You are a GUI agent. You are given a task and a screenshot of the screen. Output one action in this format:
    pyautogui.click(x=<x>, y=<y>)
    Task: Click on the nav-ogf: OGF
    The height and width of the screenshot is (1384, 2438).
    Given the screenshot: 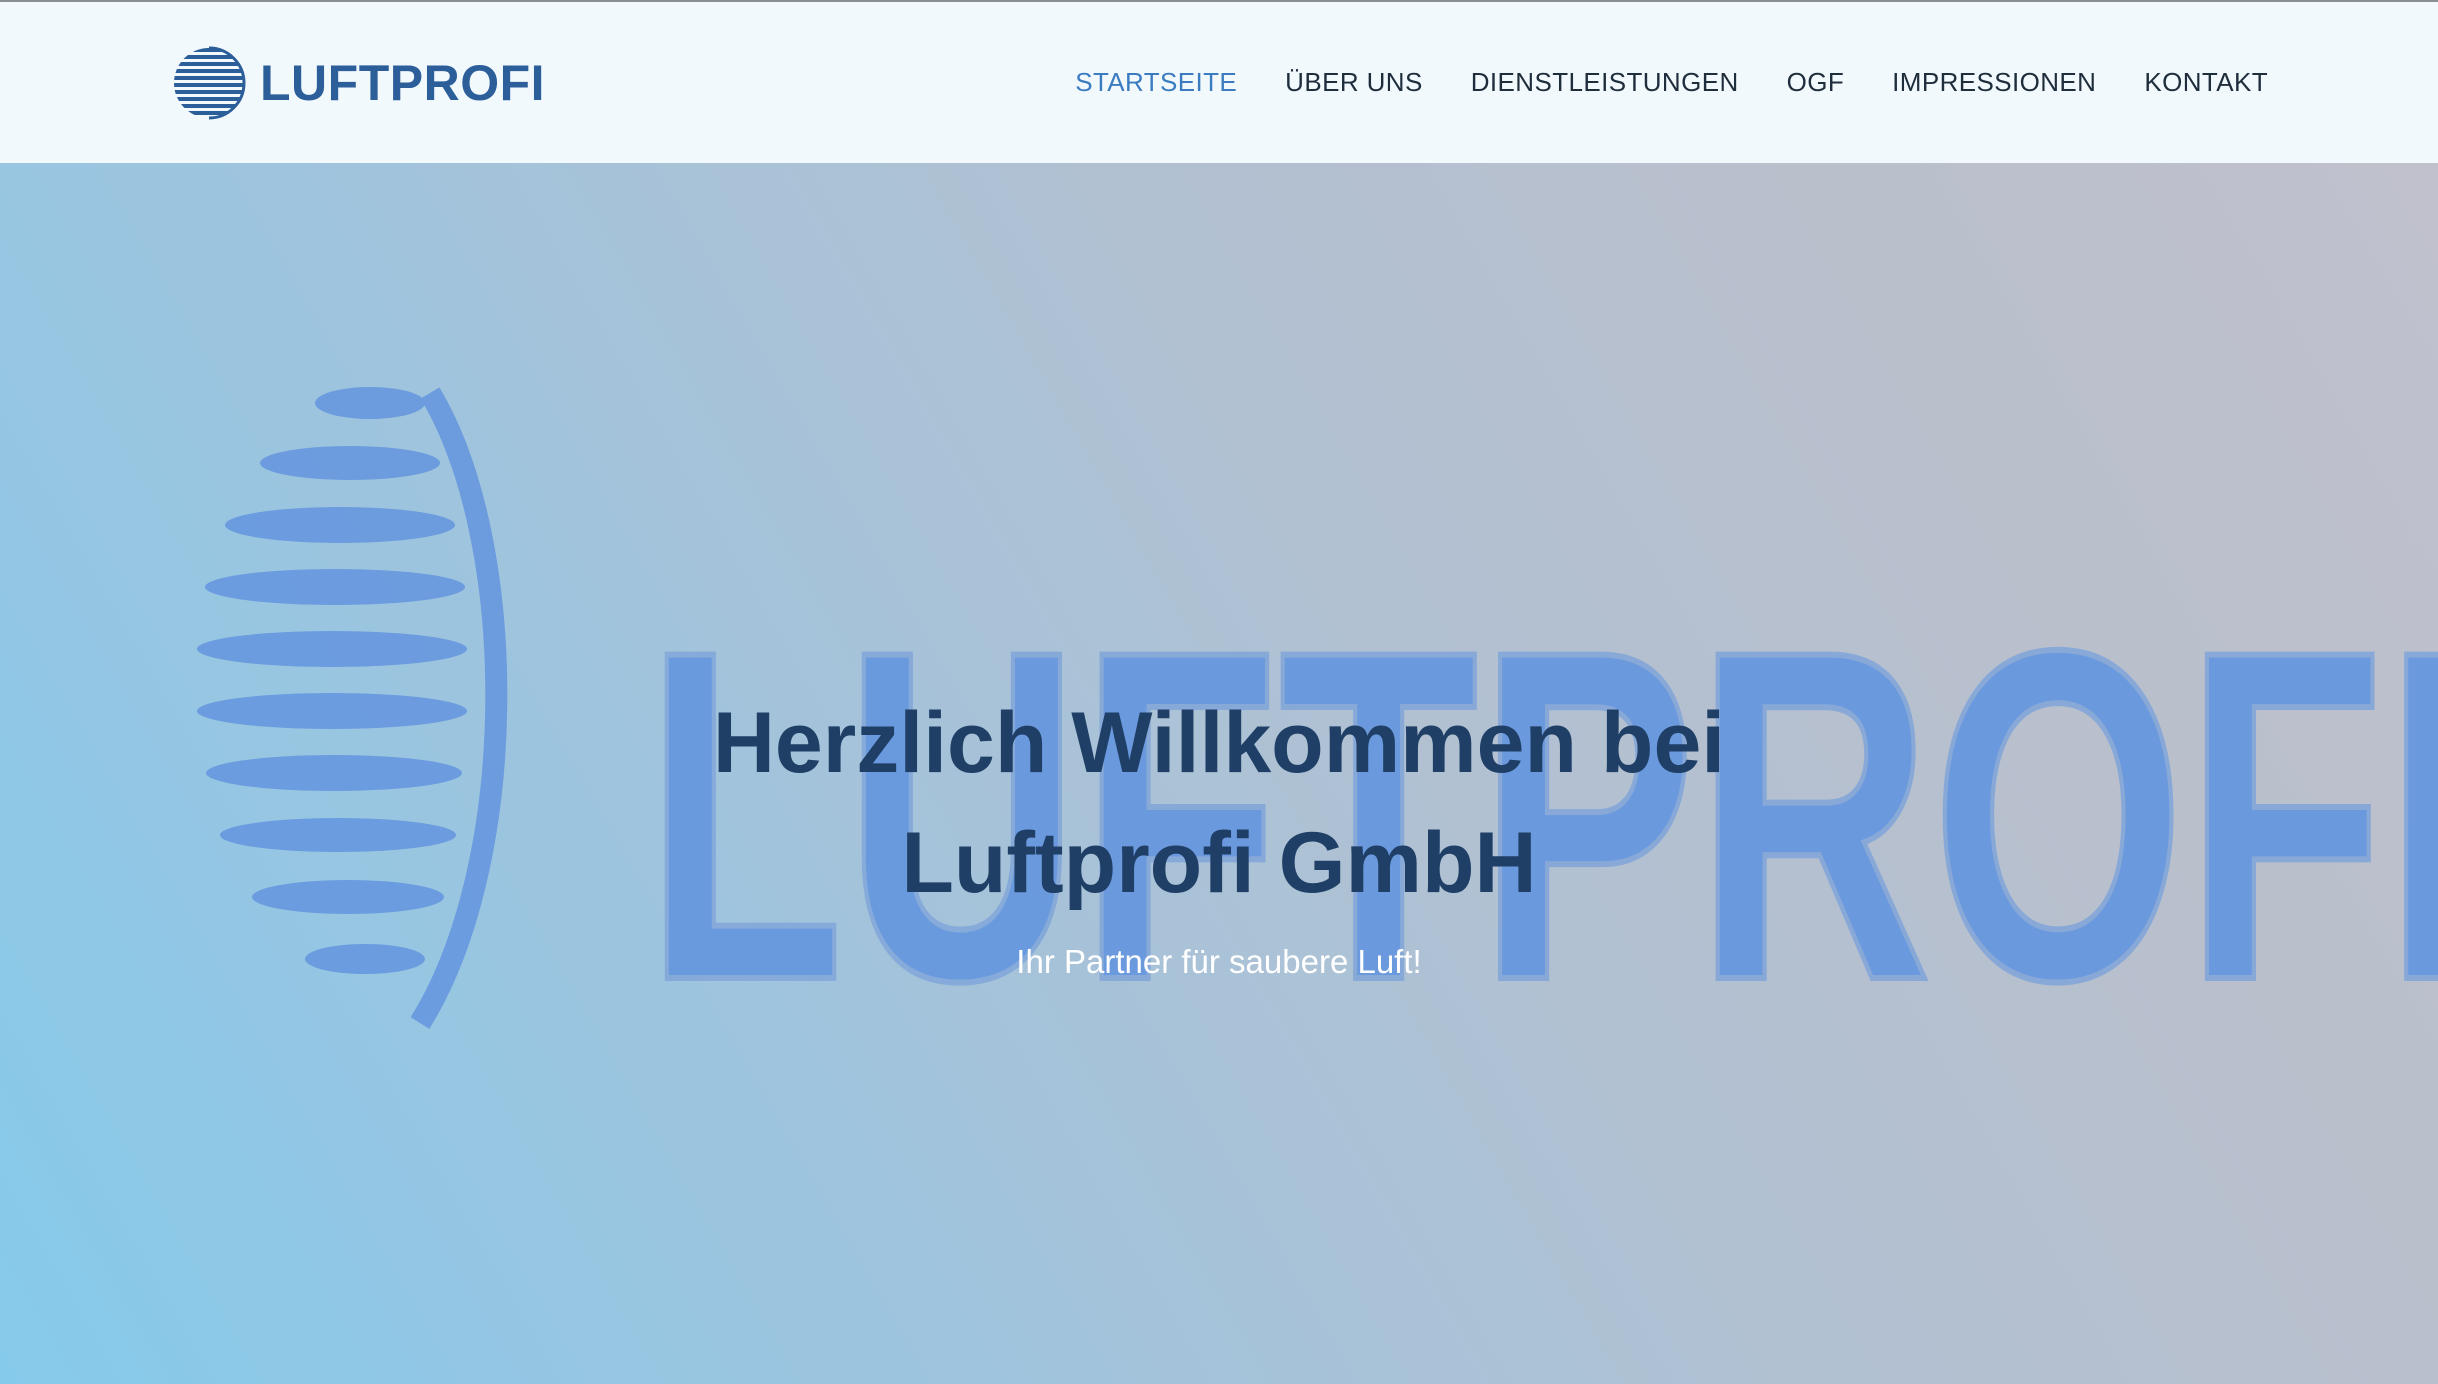 What is the action you would take?
    pyautogui.click(x=1816, y=82)
    